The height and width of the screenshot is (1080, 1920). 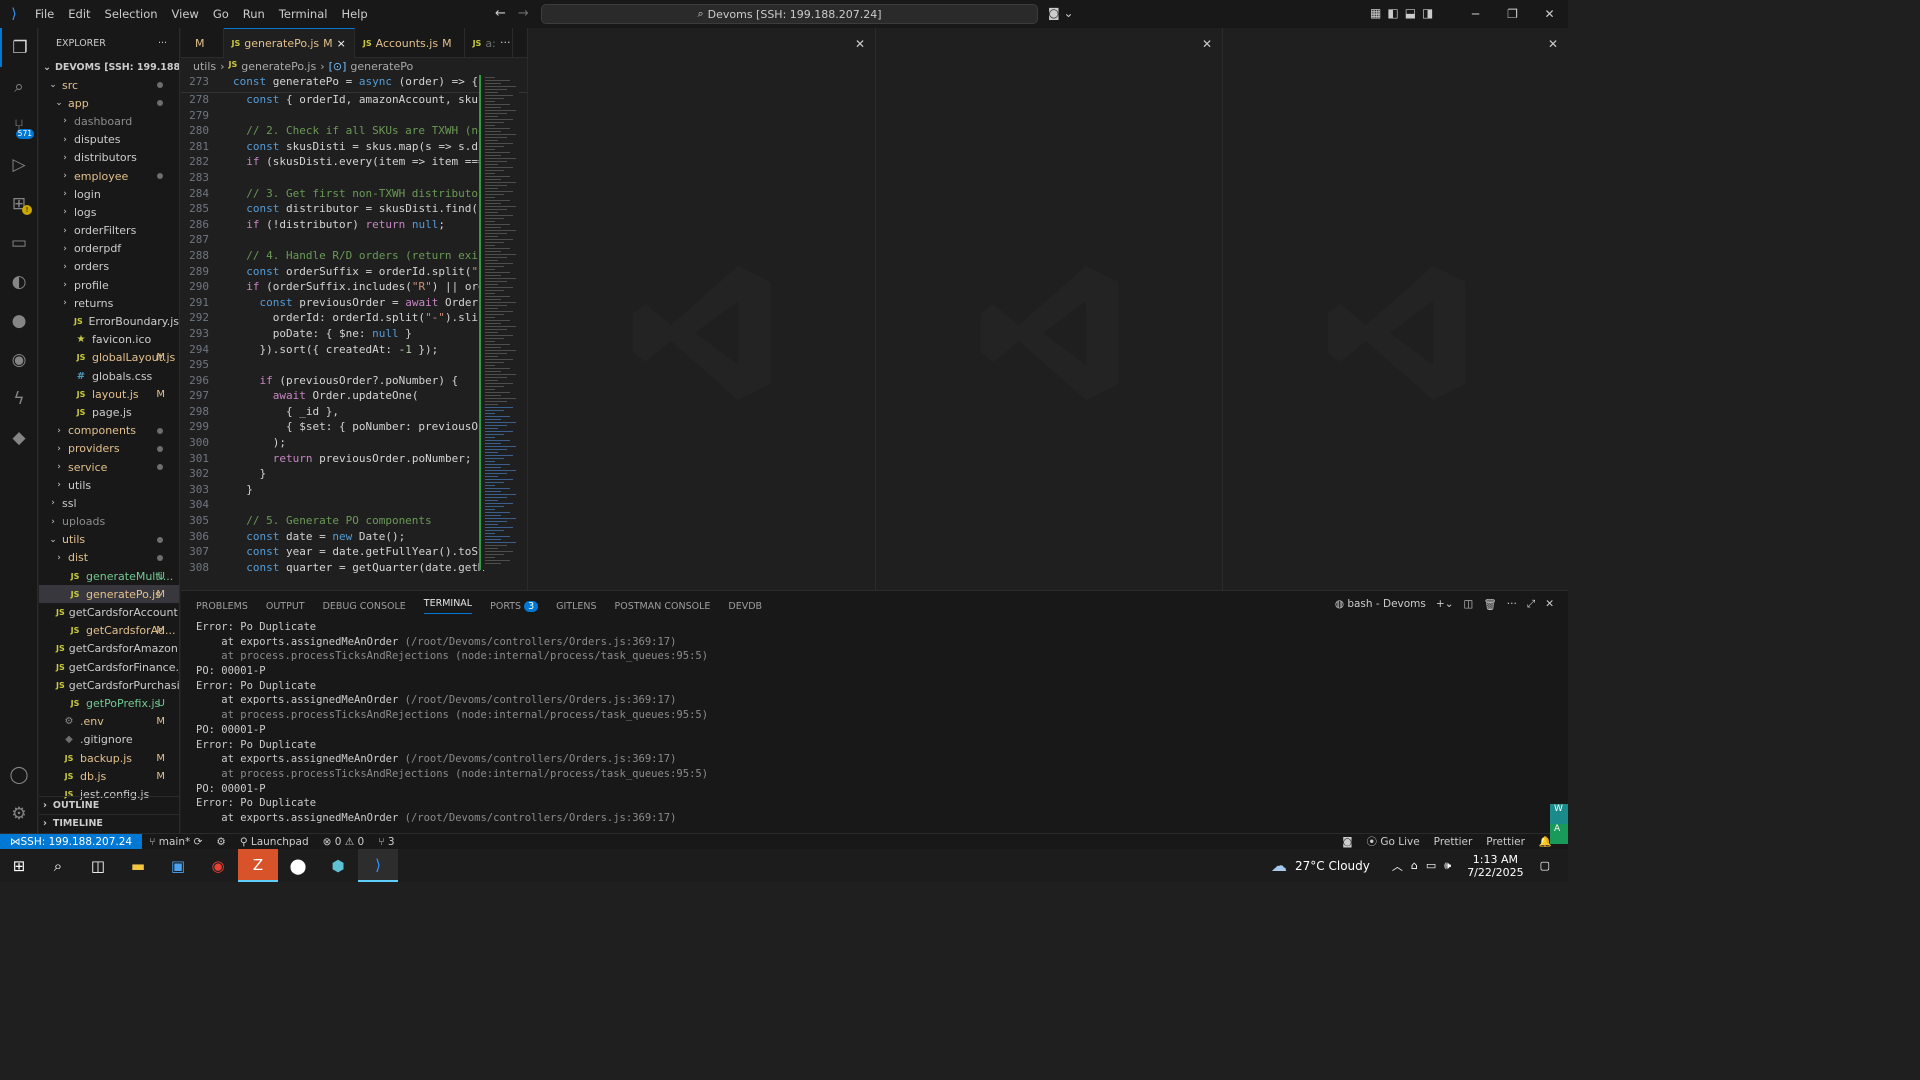 What do you see at coordinates (58, 865) in the screenshot?
I see `search-icon: ⌕` at bounding box center [58, 865].